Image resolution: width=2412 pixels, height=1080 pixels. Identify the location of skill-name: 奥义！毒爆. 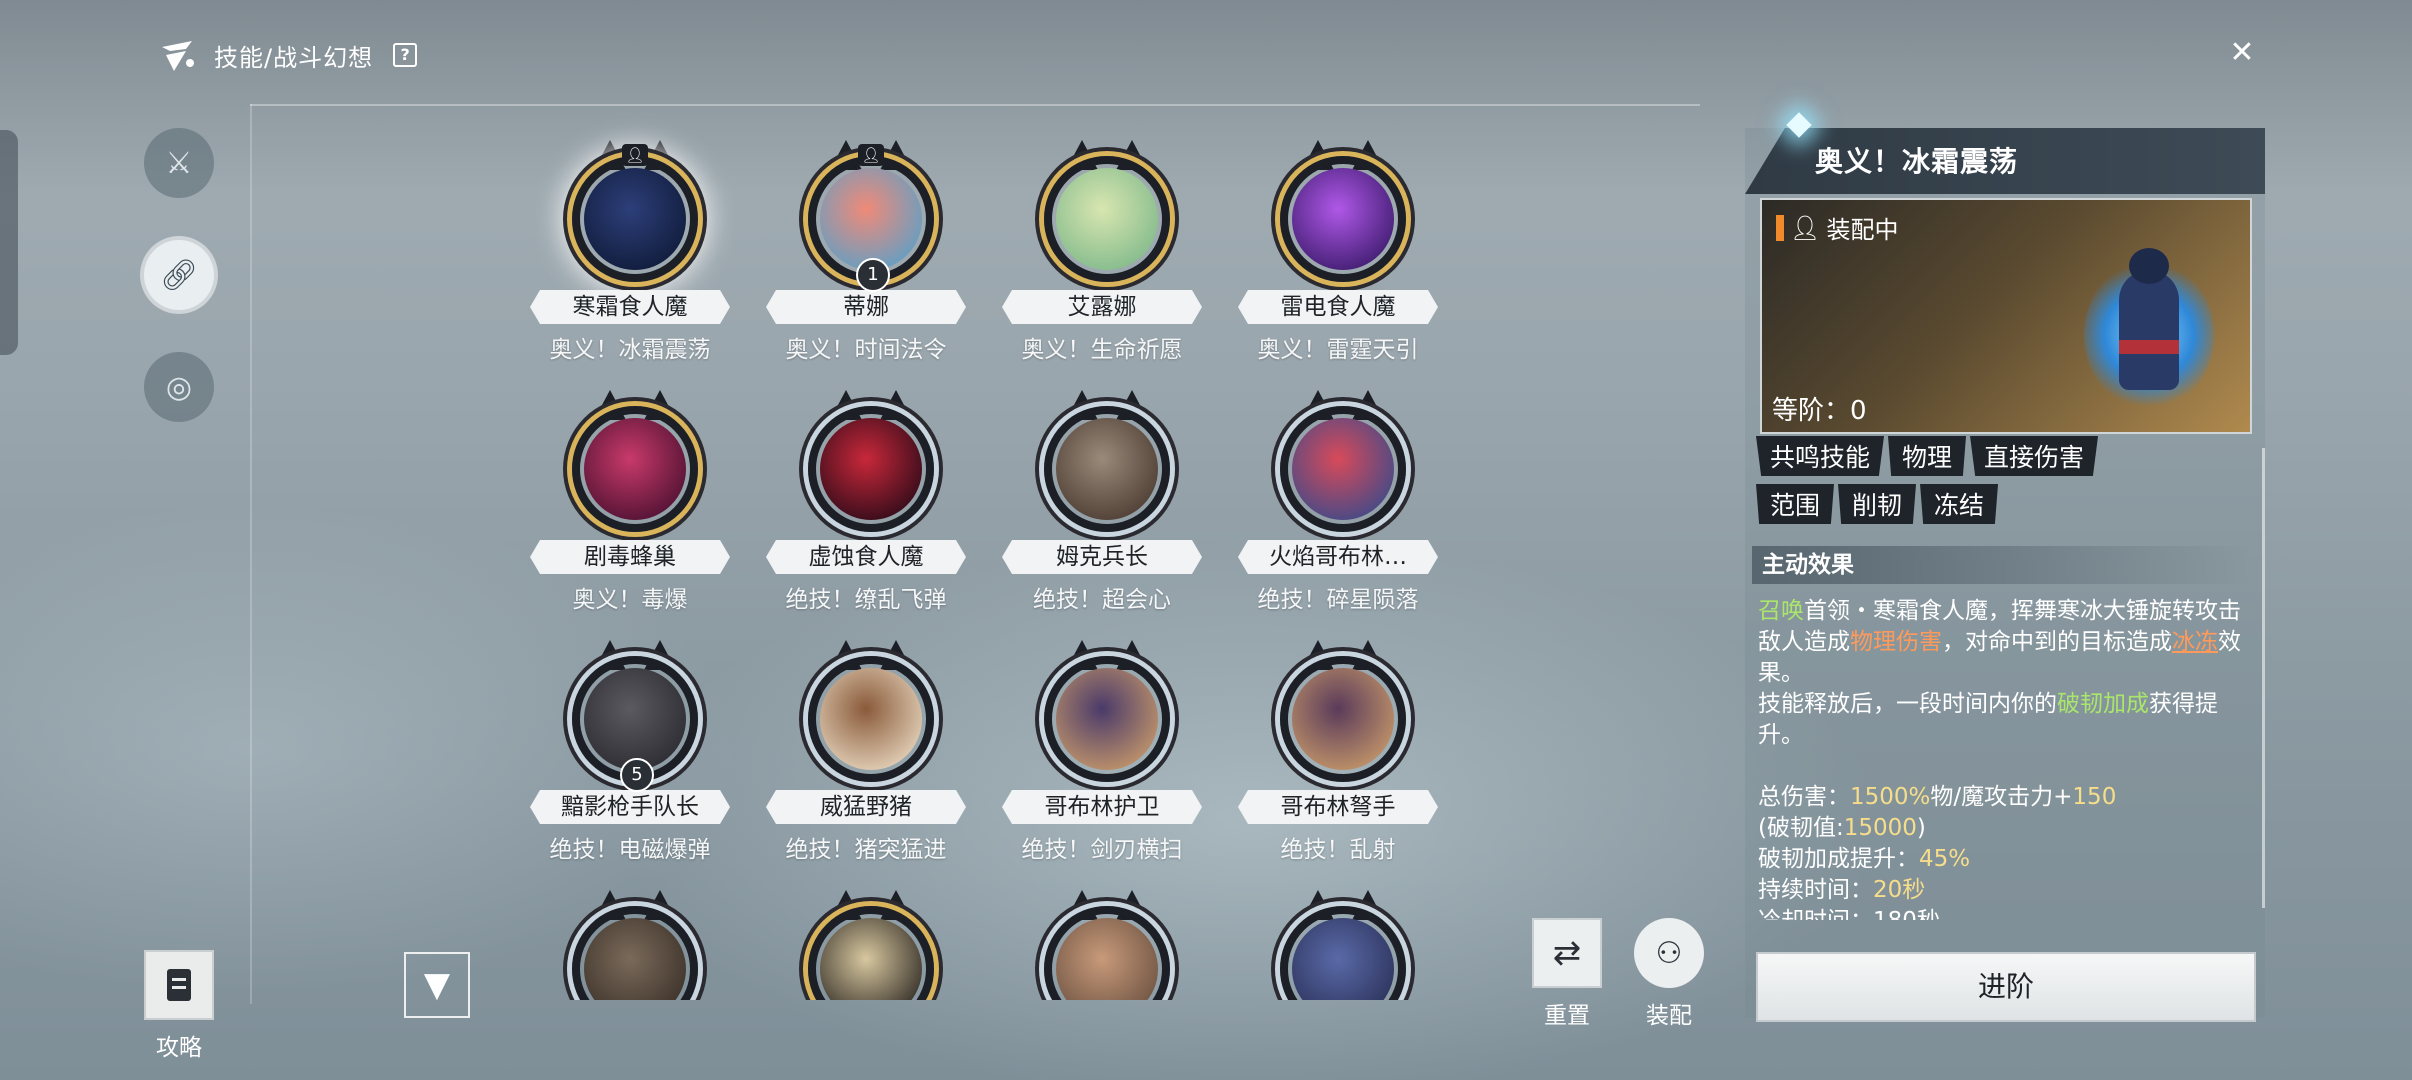
(630, 600).